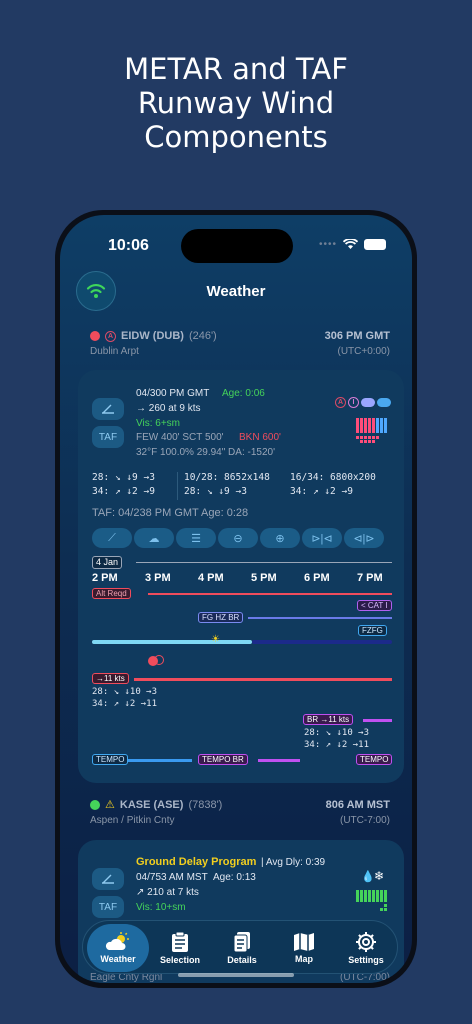  What do you see at coordinates (174, 408) in the screenshot?
I see `metar-wind-value: 260 at 9 kts` at bounding box center [174, 408].